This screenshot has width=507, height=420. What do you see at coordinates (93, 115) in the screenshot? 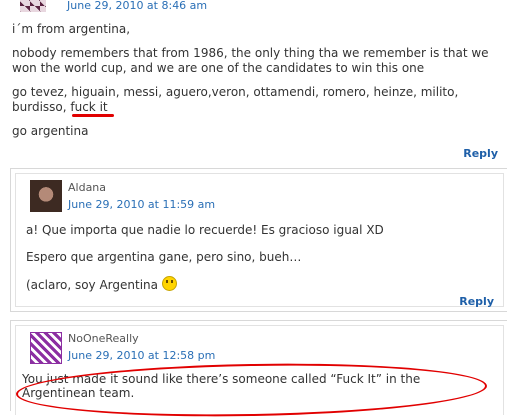
I see `red-underline` at bounding box center [93, 115].